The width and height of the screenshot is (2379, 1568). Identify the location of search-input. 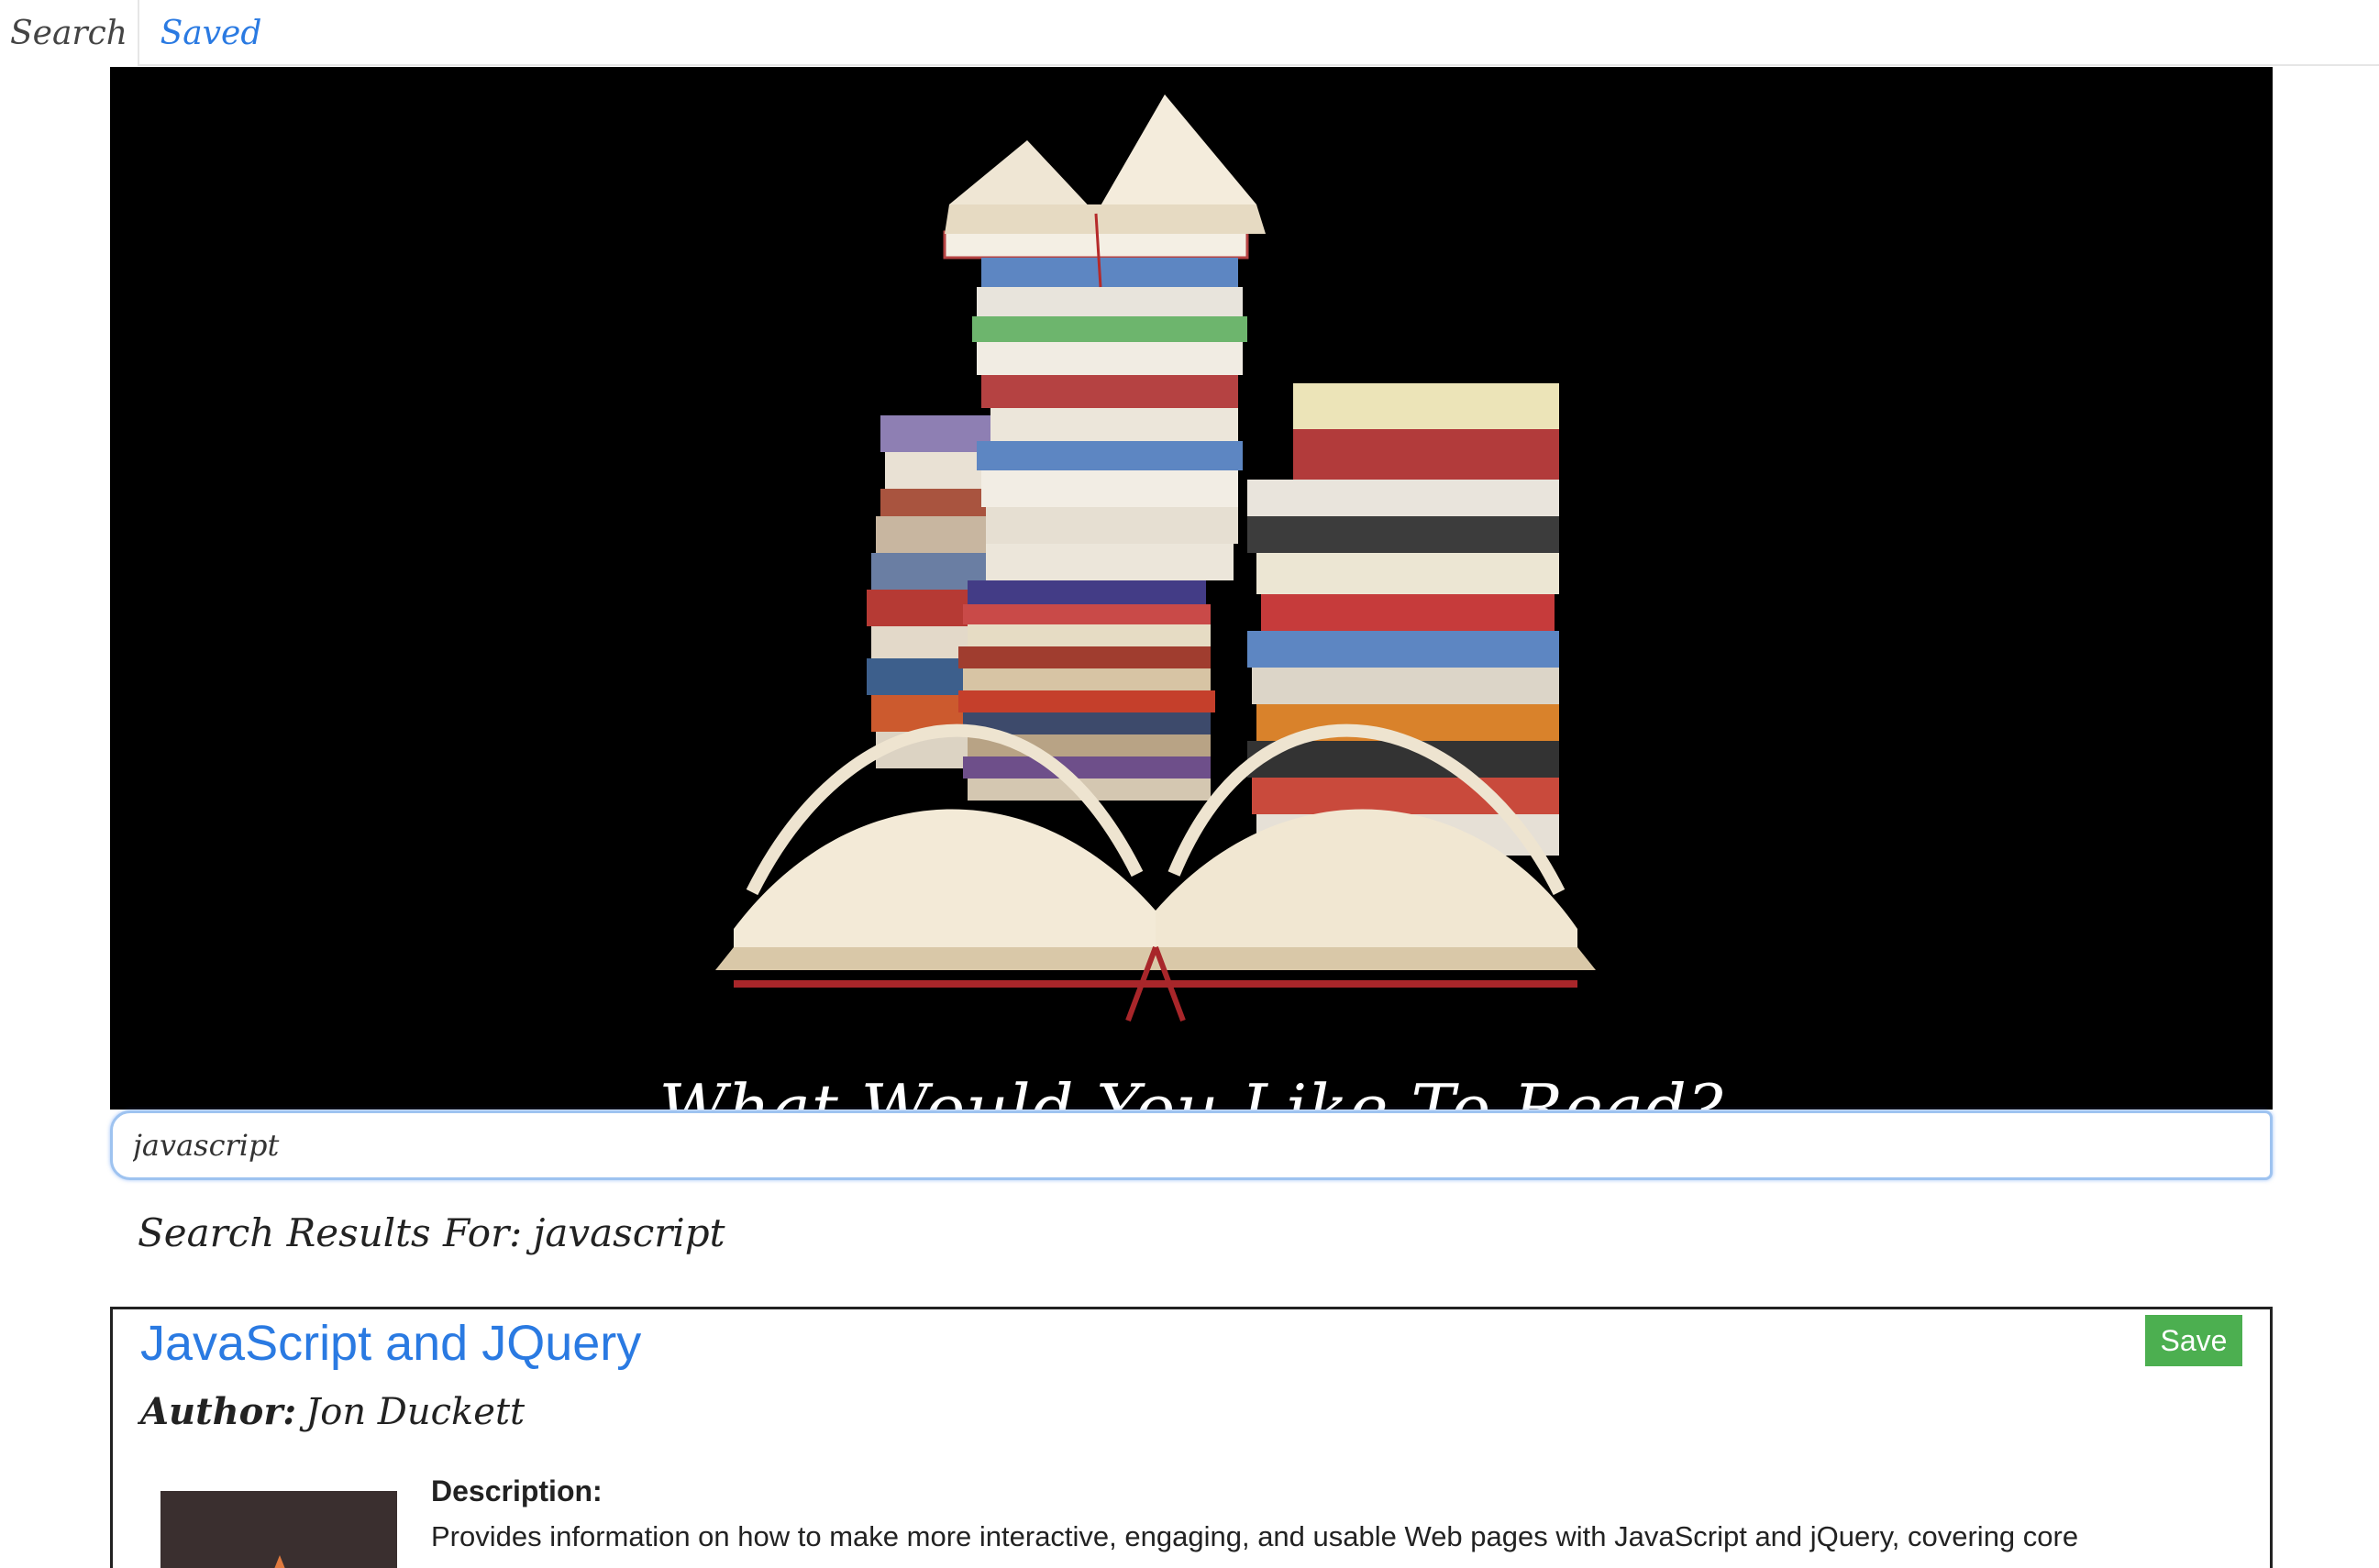
(1191, 1145).